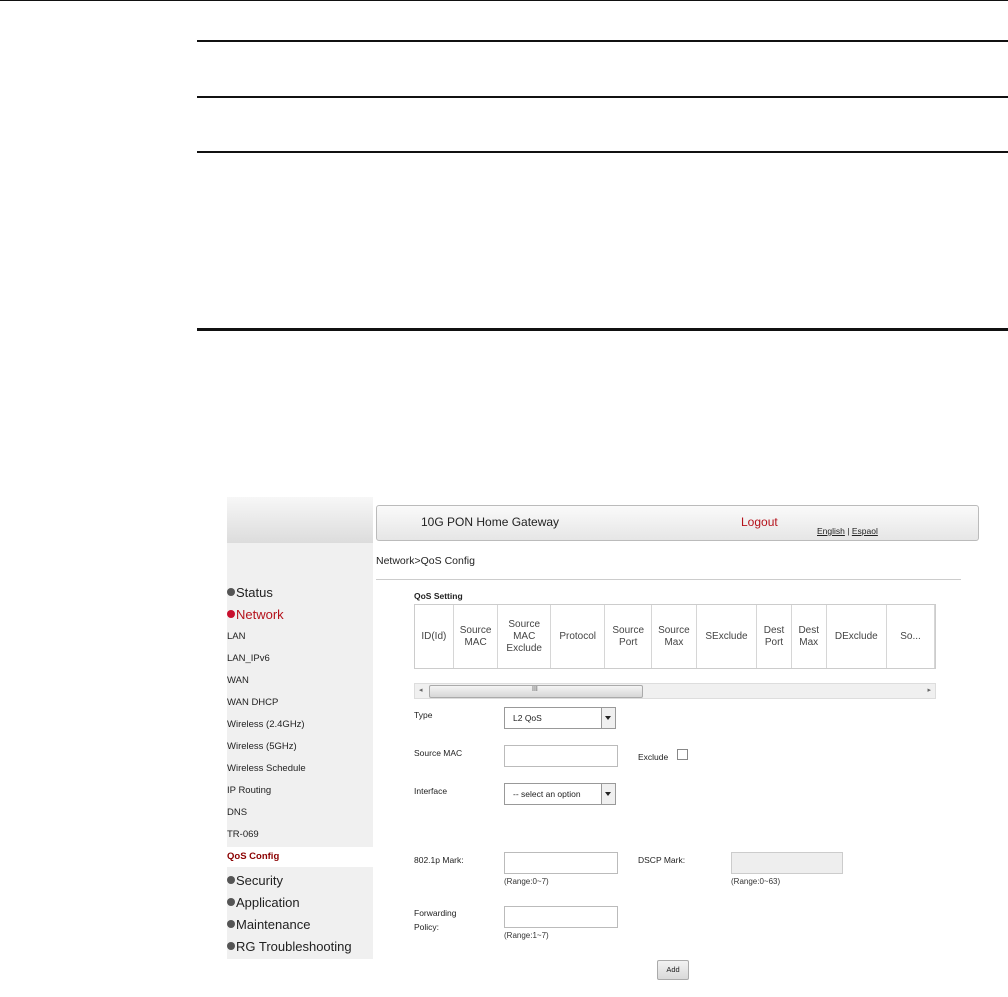  What do you see at coordinates (266, 724) in the screenshot?
I see `sidebar-item-wireless-24: Wireless (2.4GHz)` at bounding box center [266, 724].